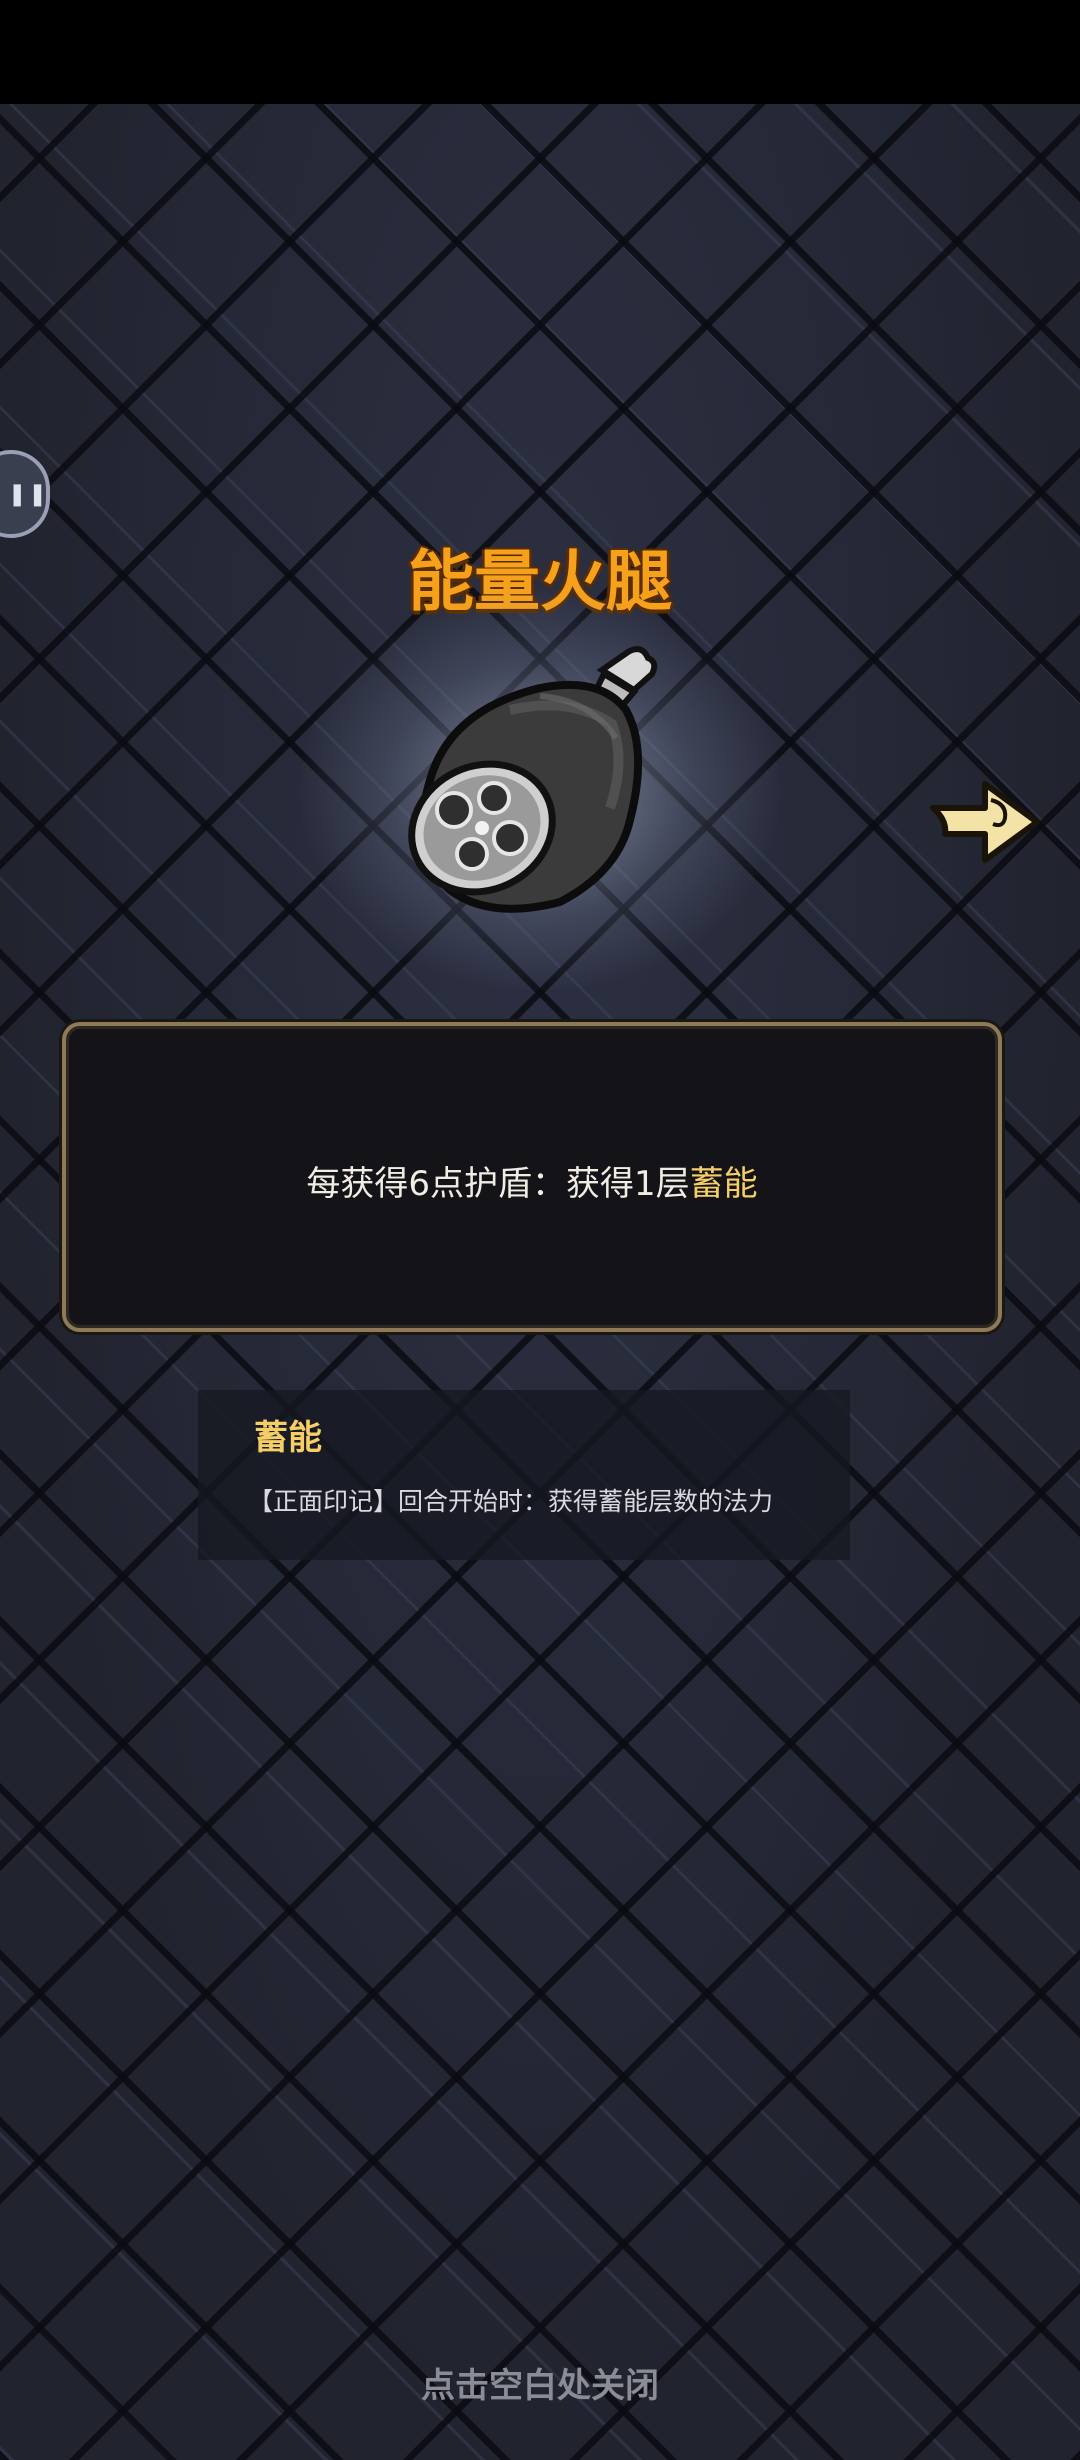 The width and height of the screenshot is (1080, 2460). Describe the element at coordinates (533, 779) in the screenshot. I see `meat-ham-icon` at that location.